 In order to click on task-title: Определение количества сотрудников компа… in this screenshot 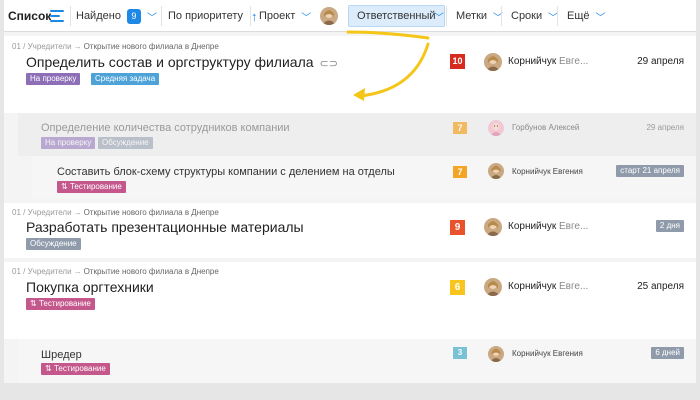, I will do `click(165, 128)`.